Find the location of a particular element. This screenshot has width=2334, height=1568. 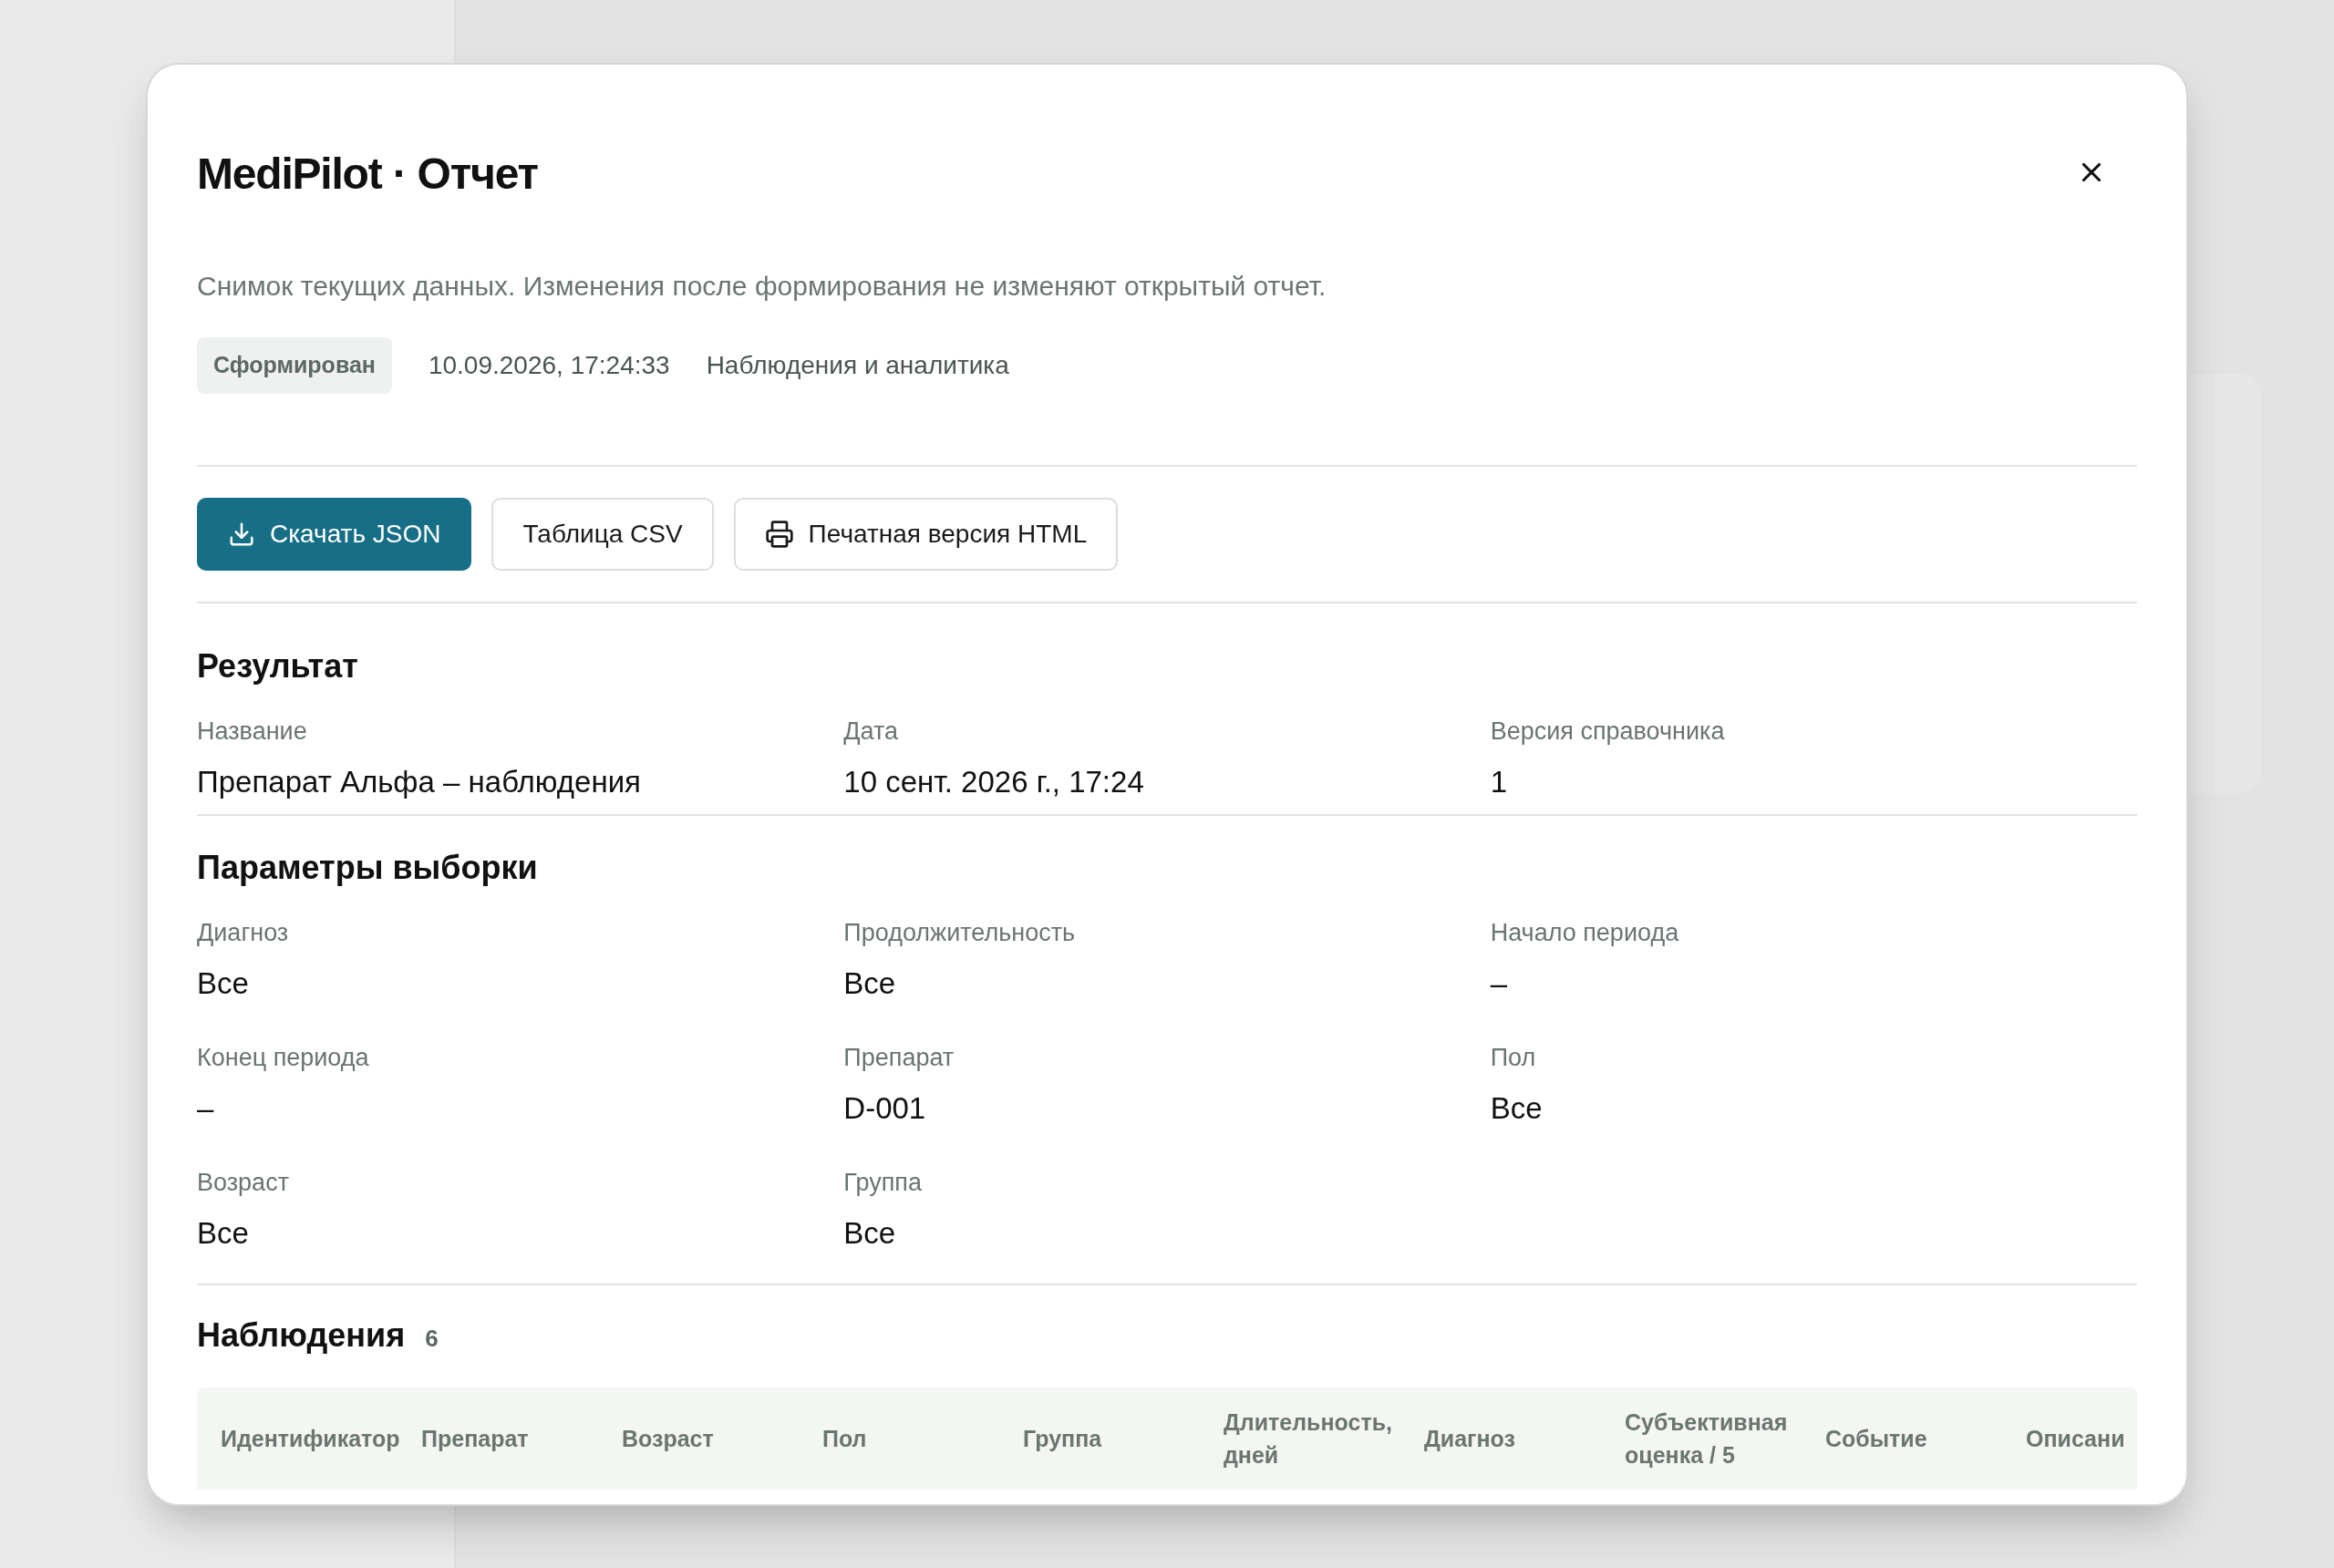

field-label: Продолжительность is located at coordinates (960, 932).